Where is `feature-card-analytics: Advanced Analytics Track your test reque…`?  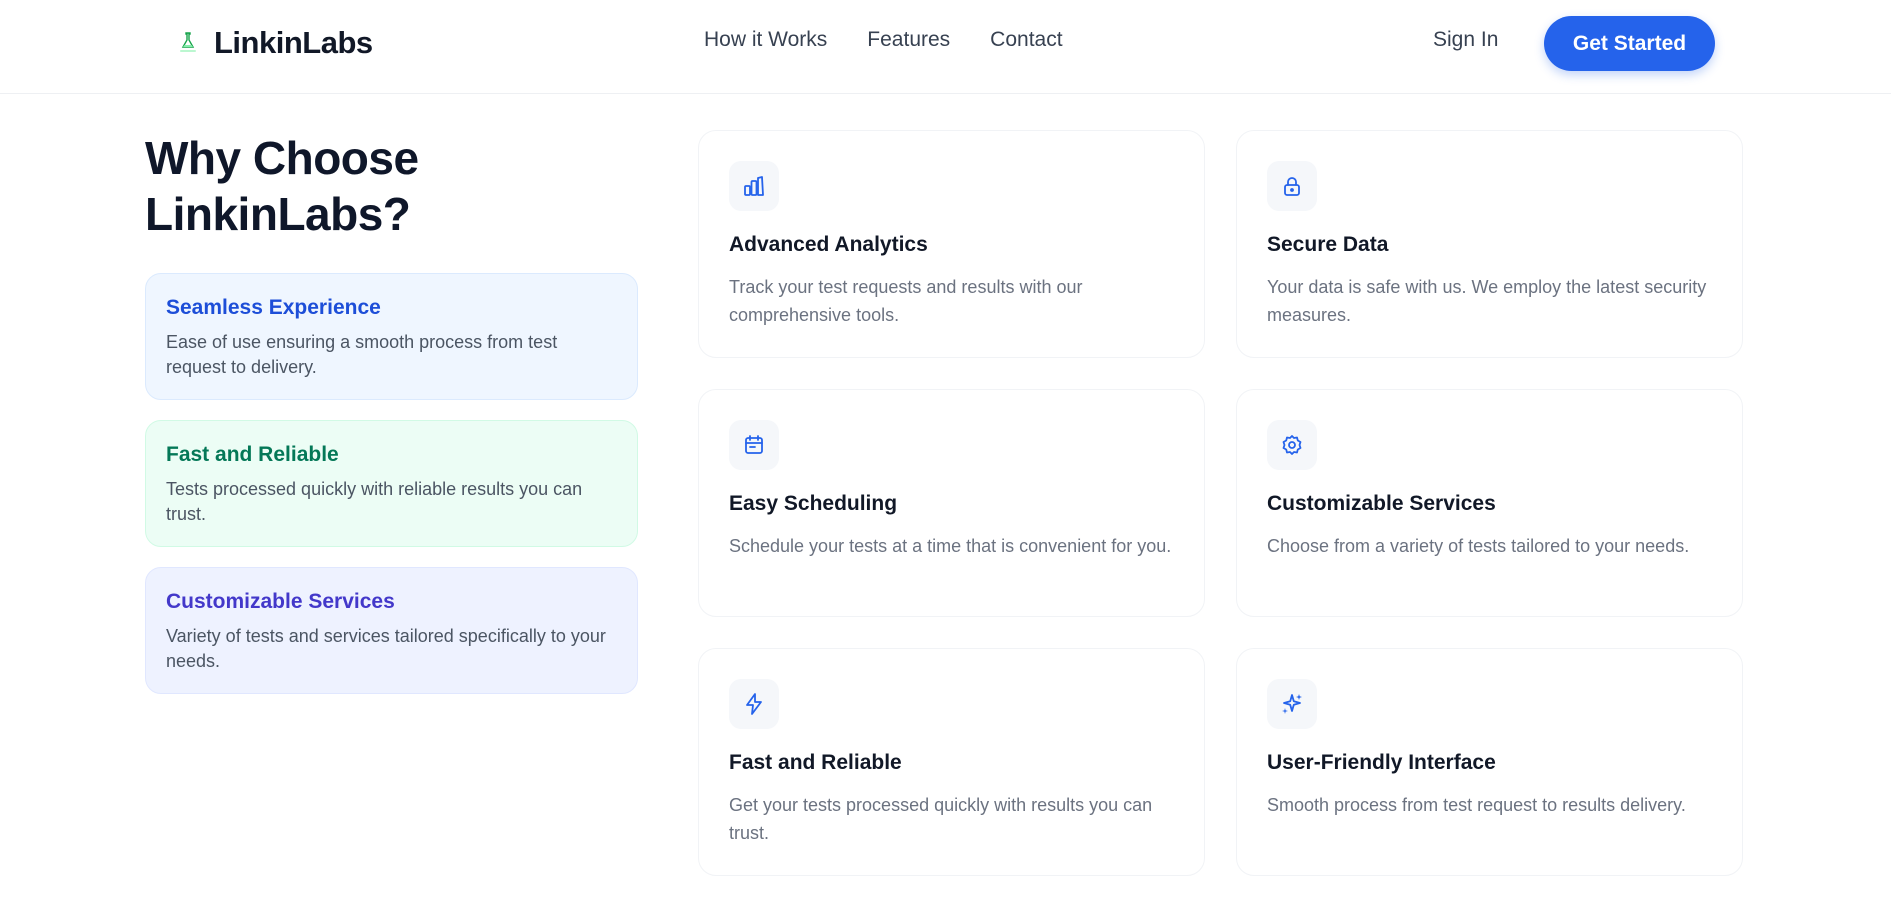 feature-card-analytics: Advanced Analytics Track your test reque… is located at coordinates (951, 244).